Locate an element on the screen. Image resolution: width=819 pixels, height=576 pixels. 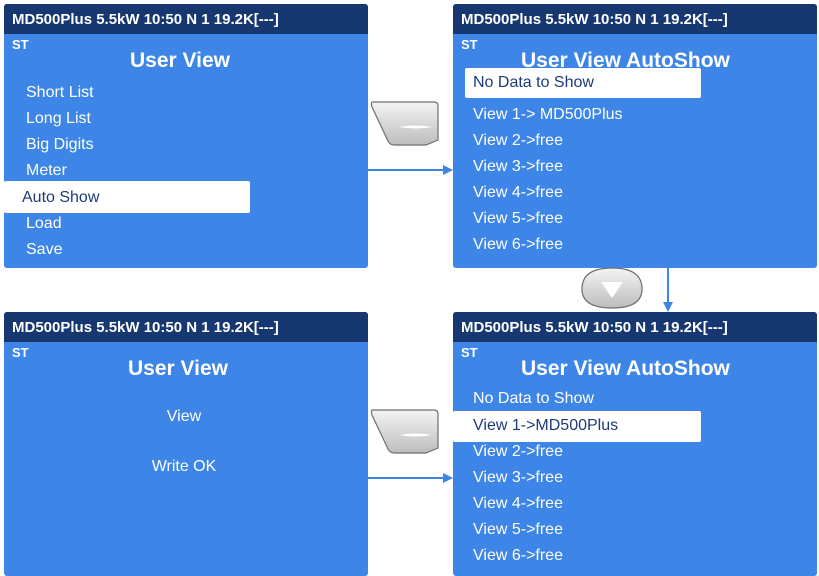
down-arrow-key-icon is located at coordinates (612, 288).